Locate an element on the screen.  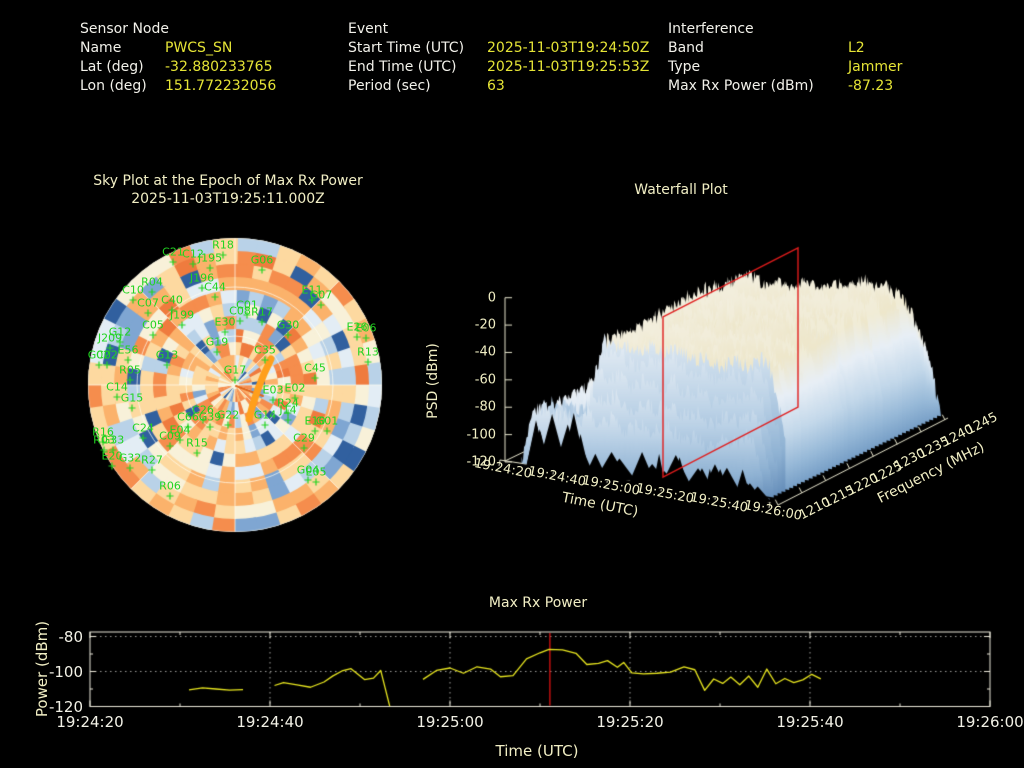
max-rx-power-row: Max Rx Power (dBm) -87.23 is located at coordinates (785, 87).